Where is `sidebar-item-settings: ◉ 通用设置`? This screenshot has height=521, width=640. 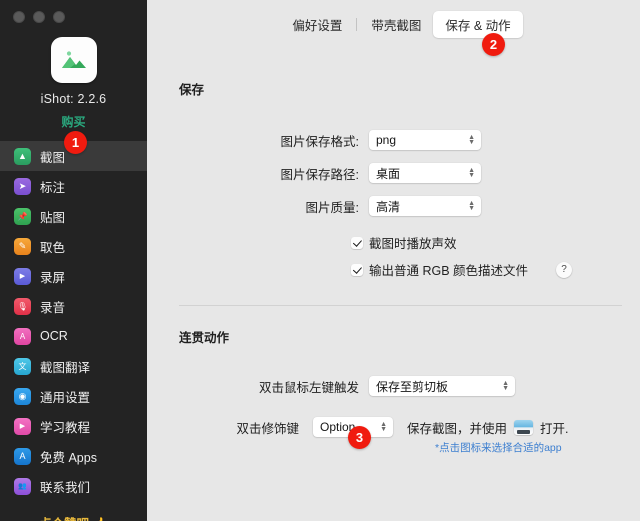
sidebar-item-settings: ◉ 通用设置 is located at coordinates (73, 396).